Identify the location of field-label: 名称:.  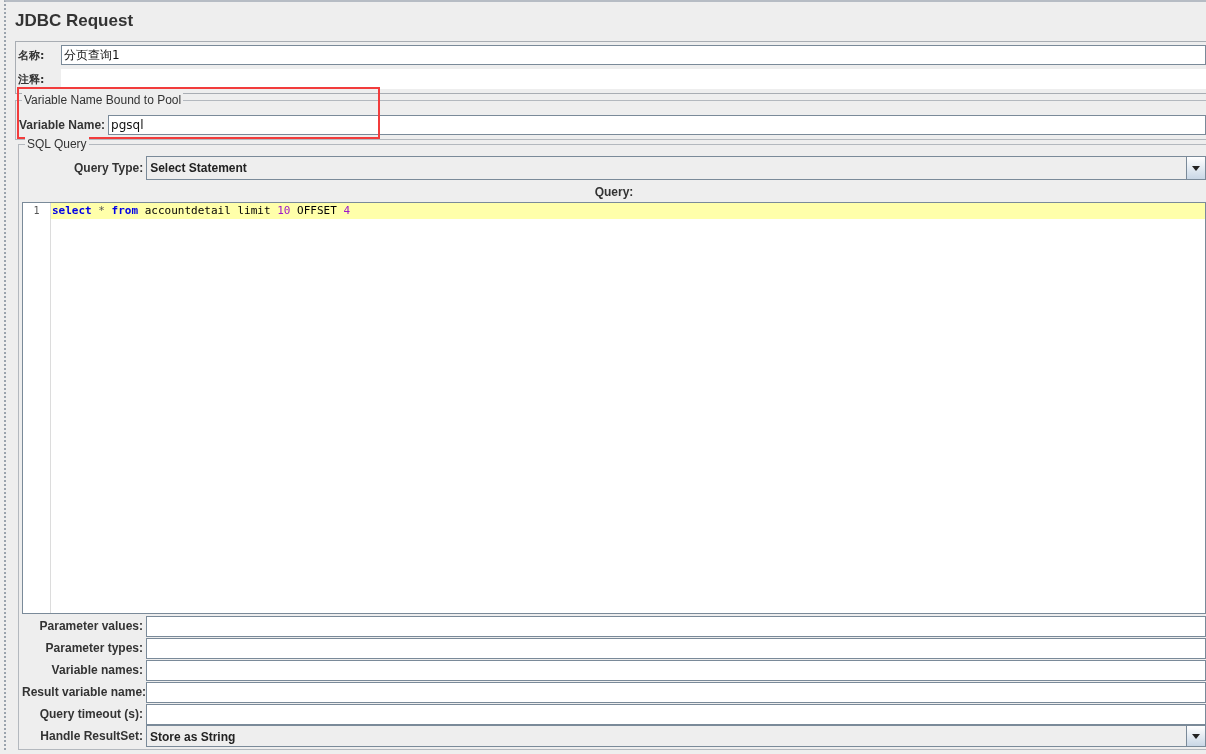
(32, 55).